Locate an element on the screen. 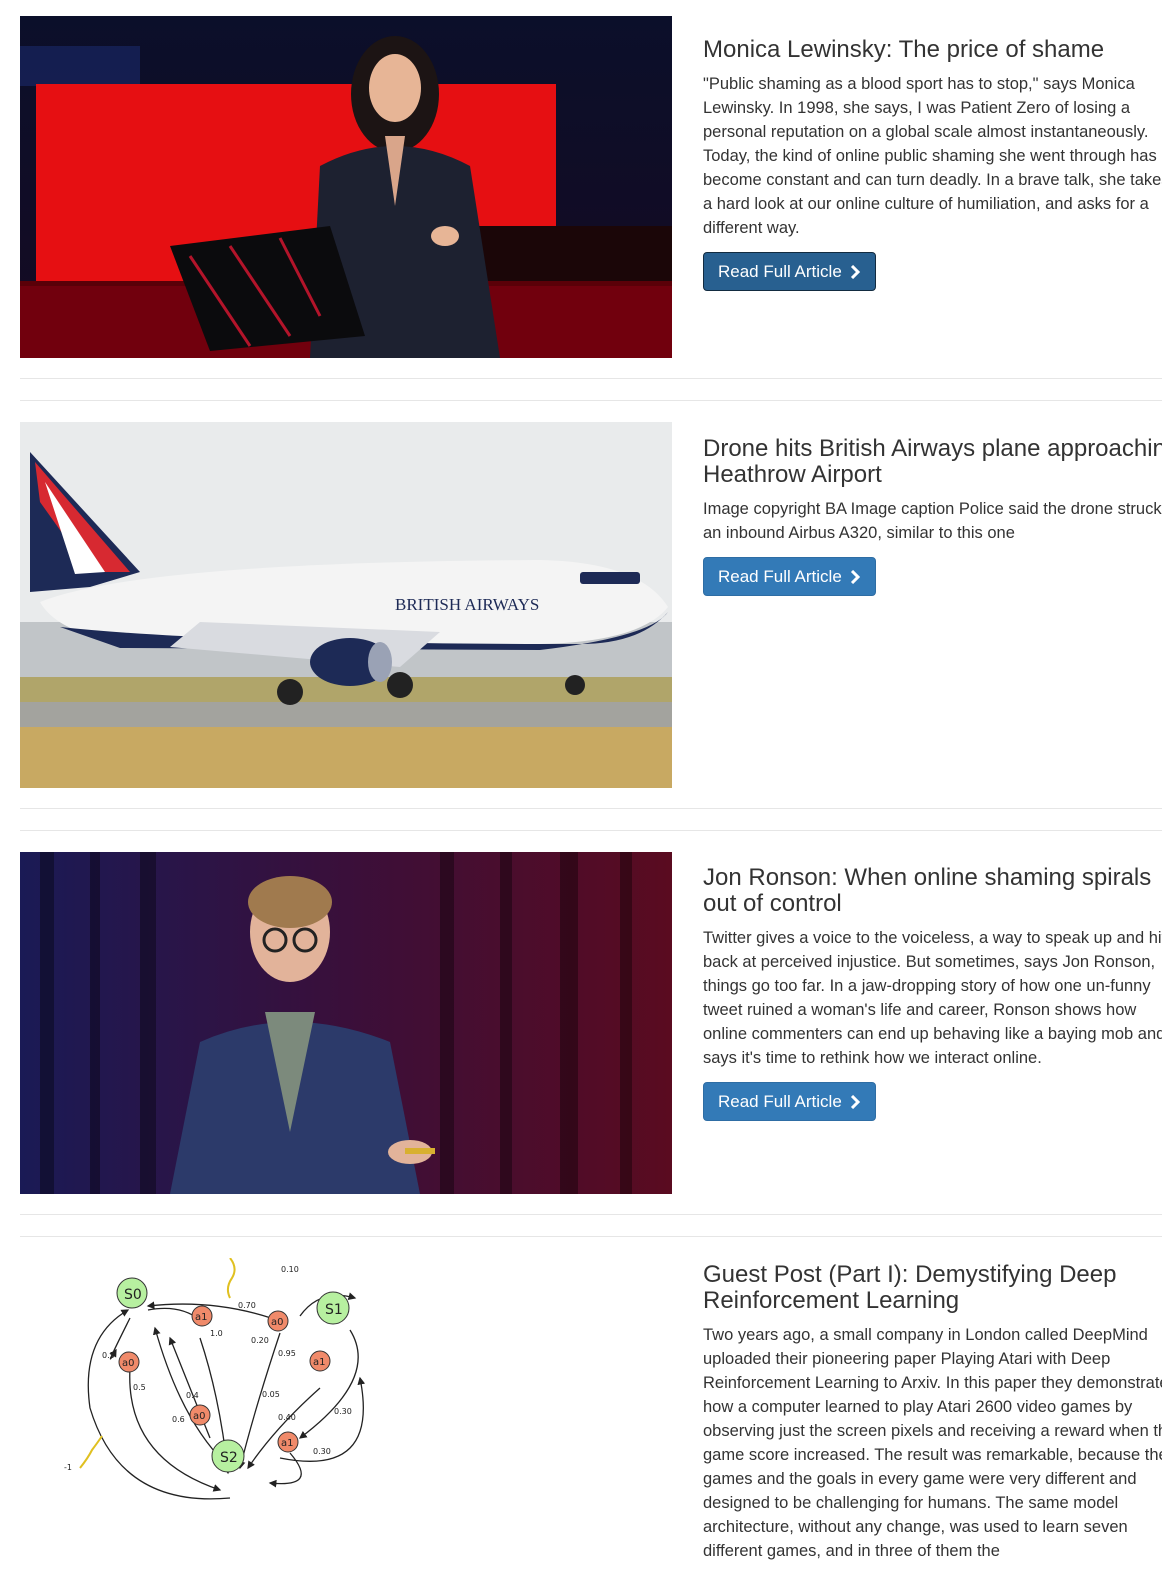 Image resolution: width=1162 pixels, height=1590 pixels. svg-text: 0.05 is located at coordinates (271, 1394).